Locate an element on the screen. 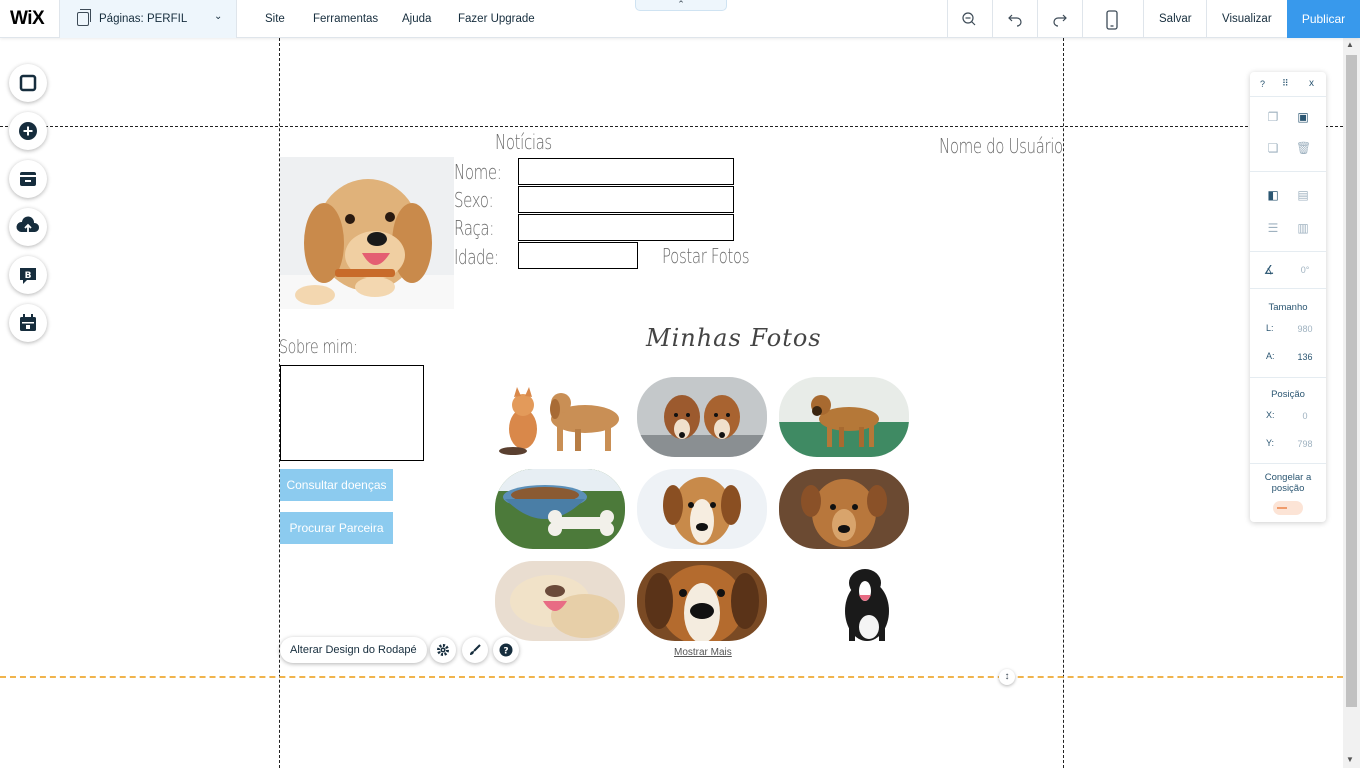 The height and width of the screenshot is (768, 1360). undo-icon is located at coordinates (1015, 19).